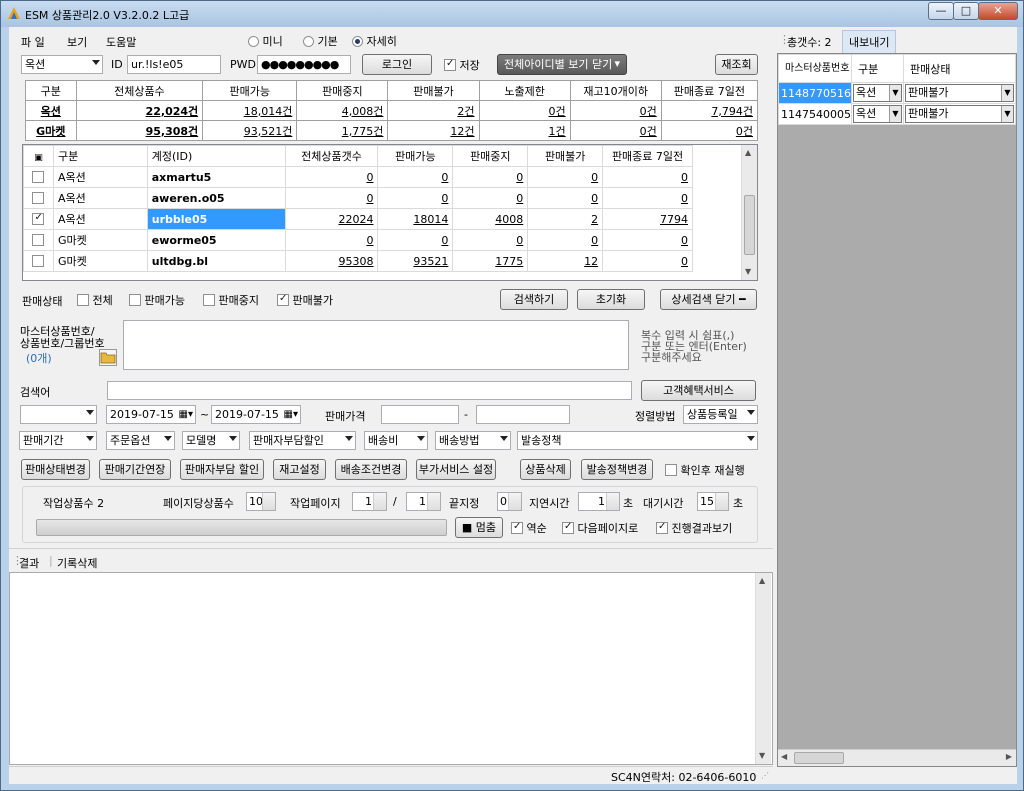 The image size is (1024, 791). I want to click on keyword-input, so click(369, 390).